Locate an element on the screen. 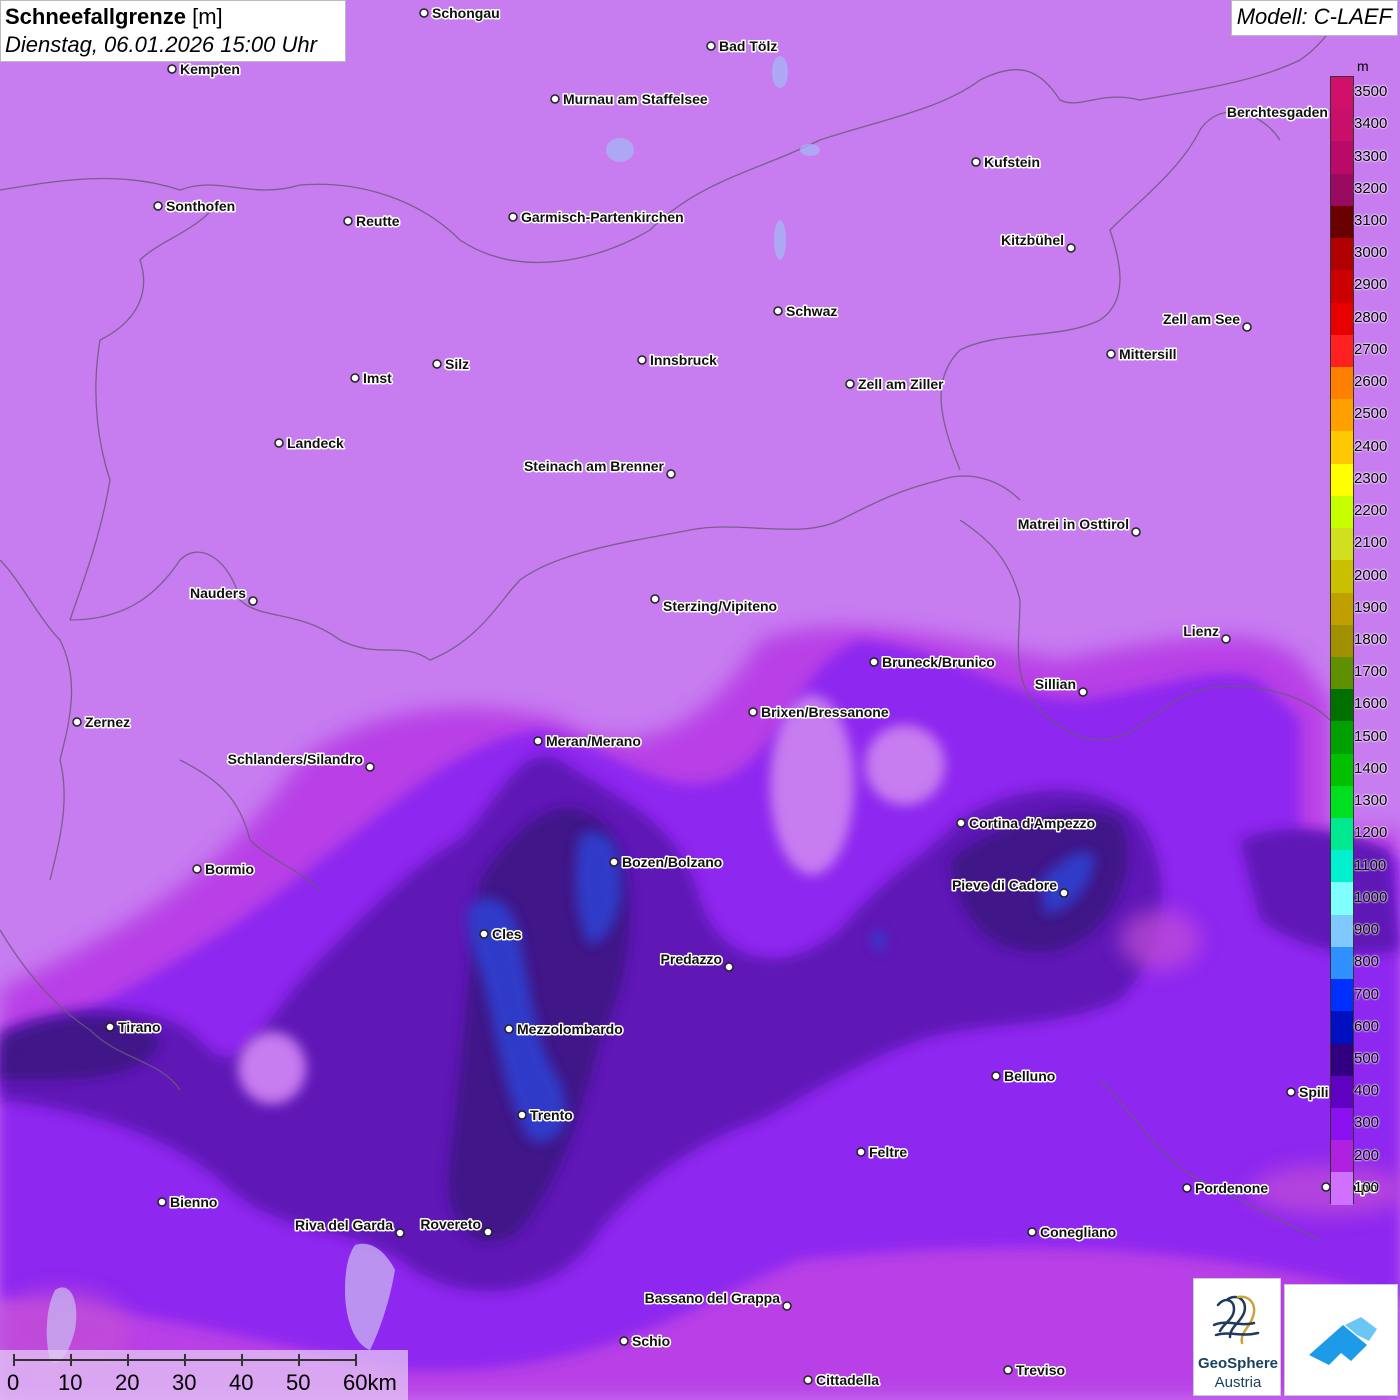 Image resolution: width=1400 pixels, height=1400 pixels. scale-label: 10 is located at coordinates (70, 1382).